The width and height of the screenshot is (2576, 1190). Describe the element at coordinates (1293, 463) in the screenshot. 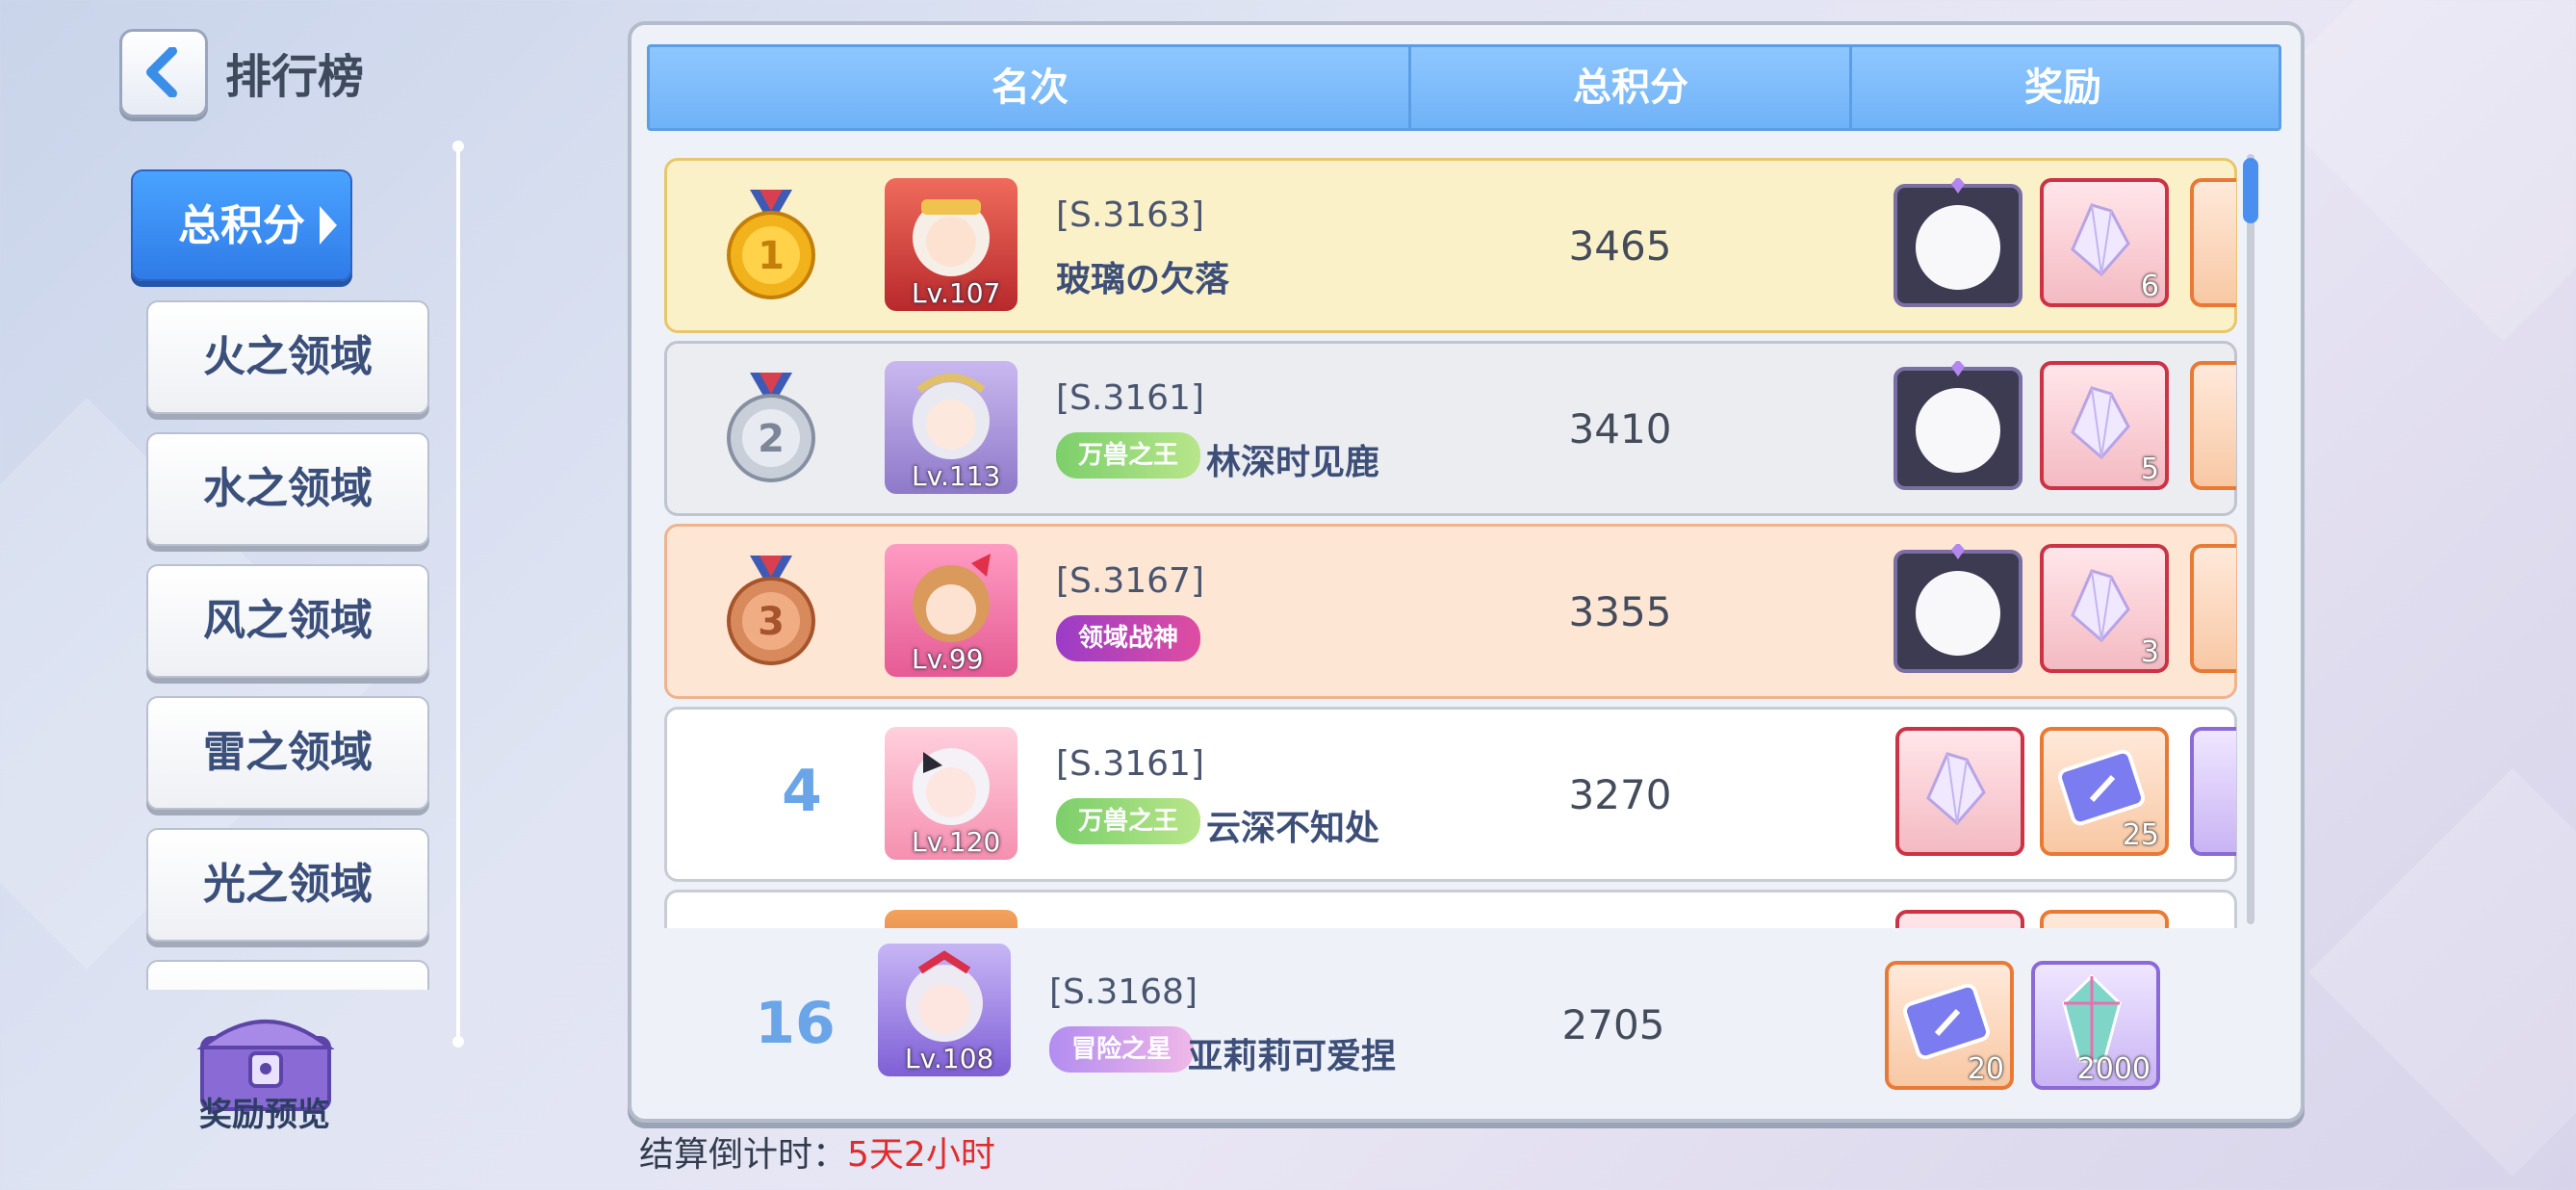

I see `player-name: 林深时见鹿` at that location.